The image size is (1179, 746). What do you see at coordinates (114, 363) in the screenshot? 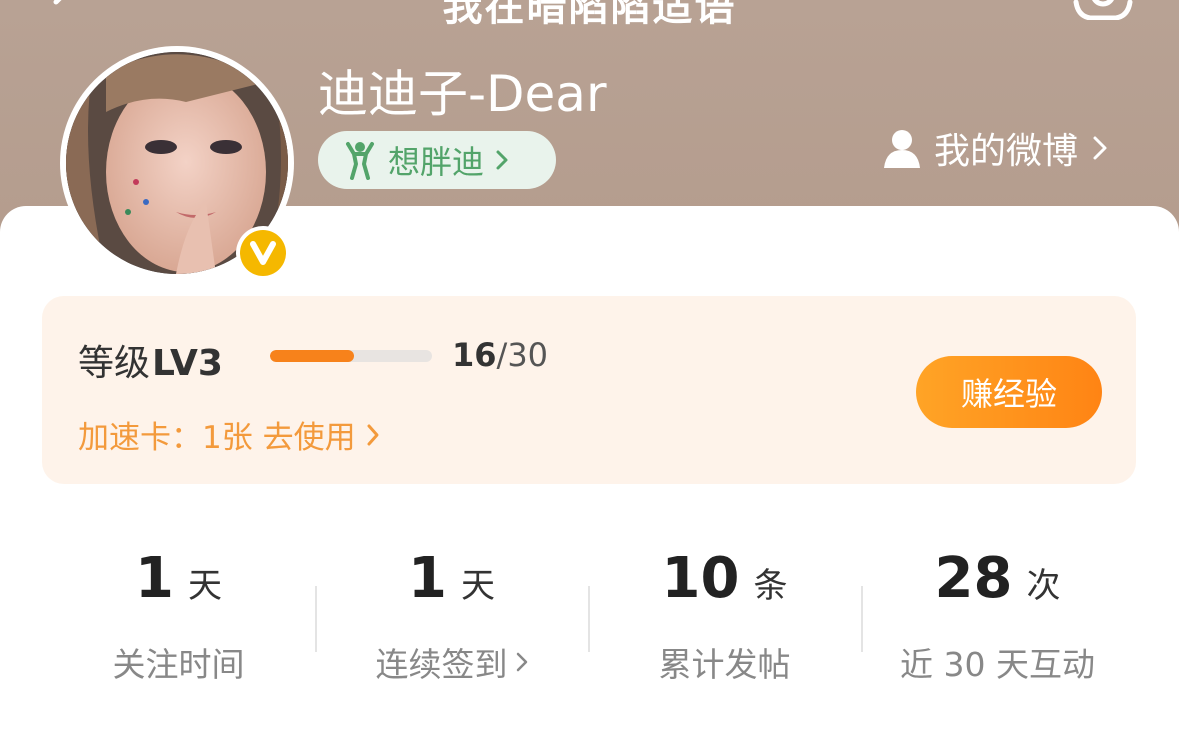
I see `level-title: 等级` at bounding box center [114, 363].